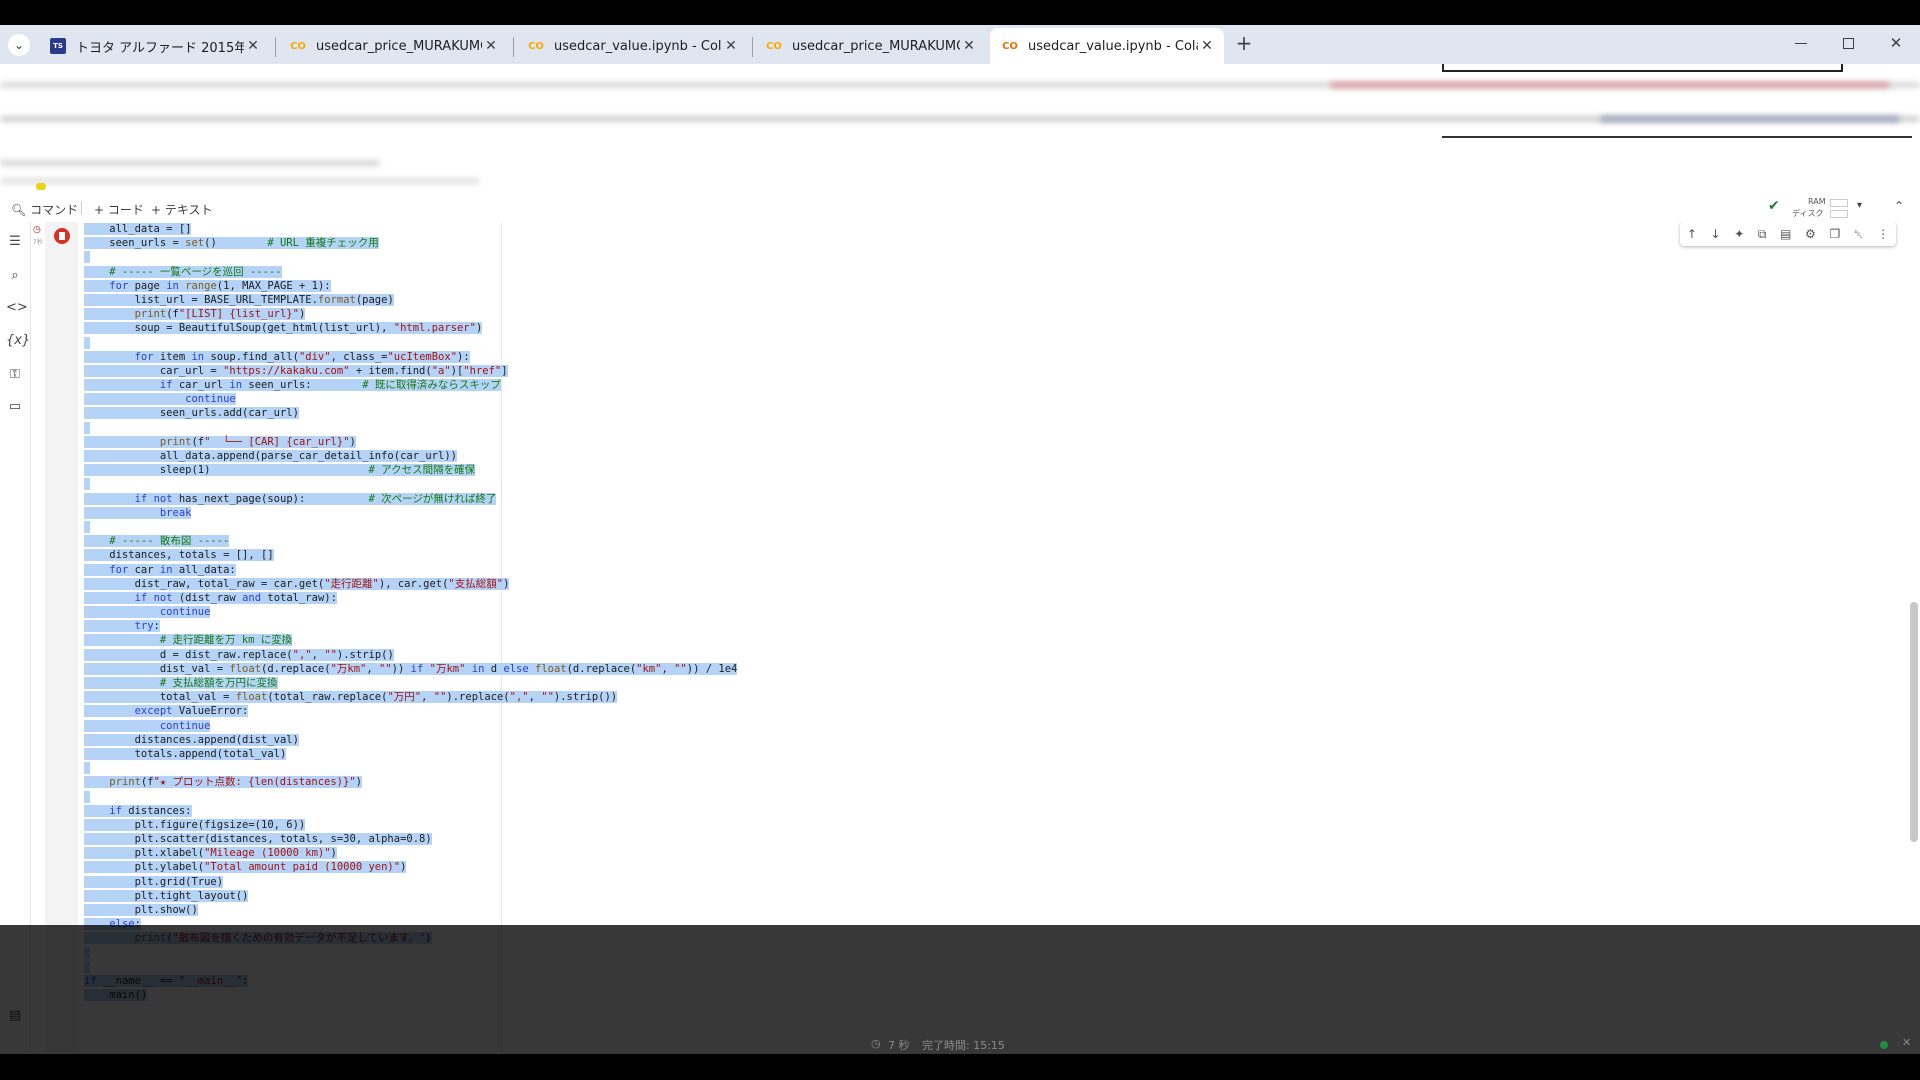 The height and width of the screenshot is (1080, 1920). I want to click on code-token: dist_val =, so click(157, 668).